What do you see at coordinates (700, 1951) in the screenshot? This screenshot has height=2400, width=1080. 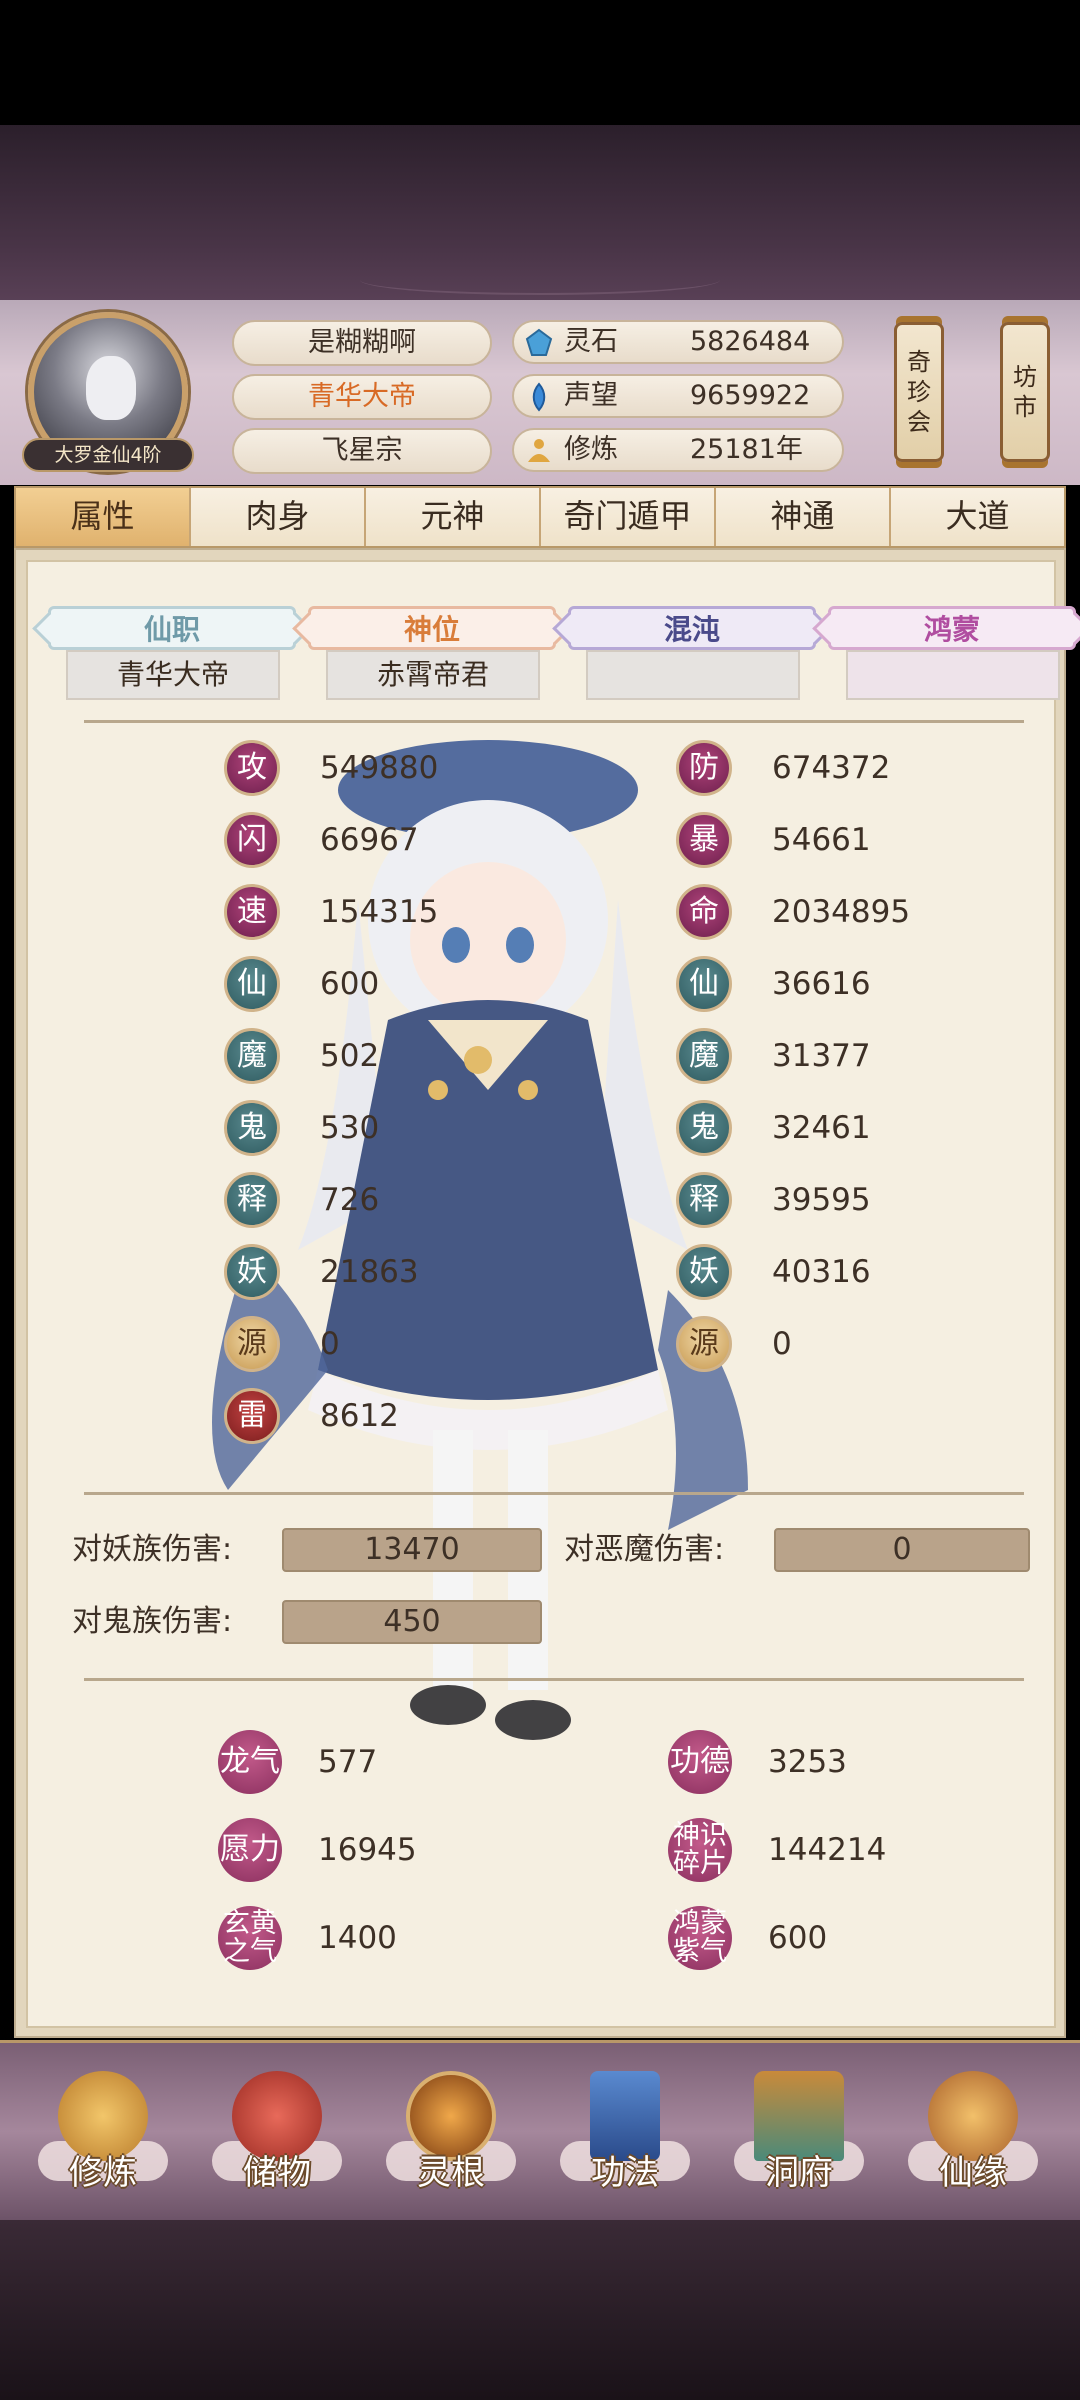 I see `extra-icon-text: 紫气` at bounding box center [700, 1951].